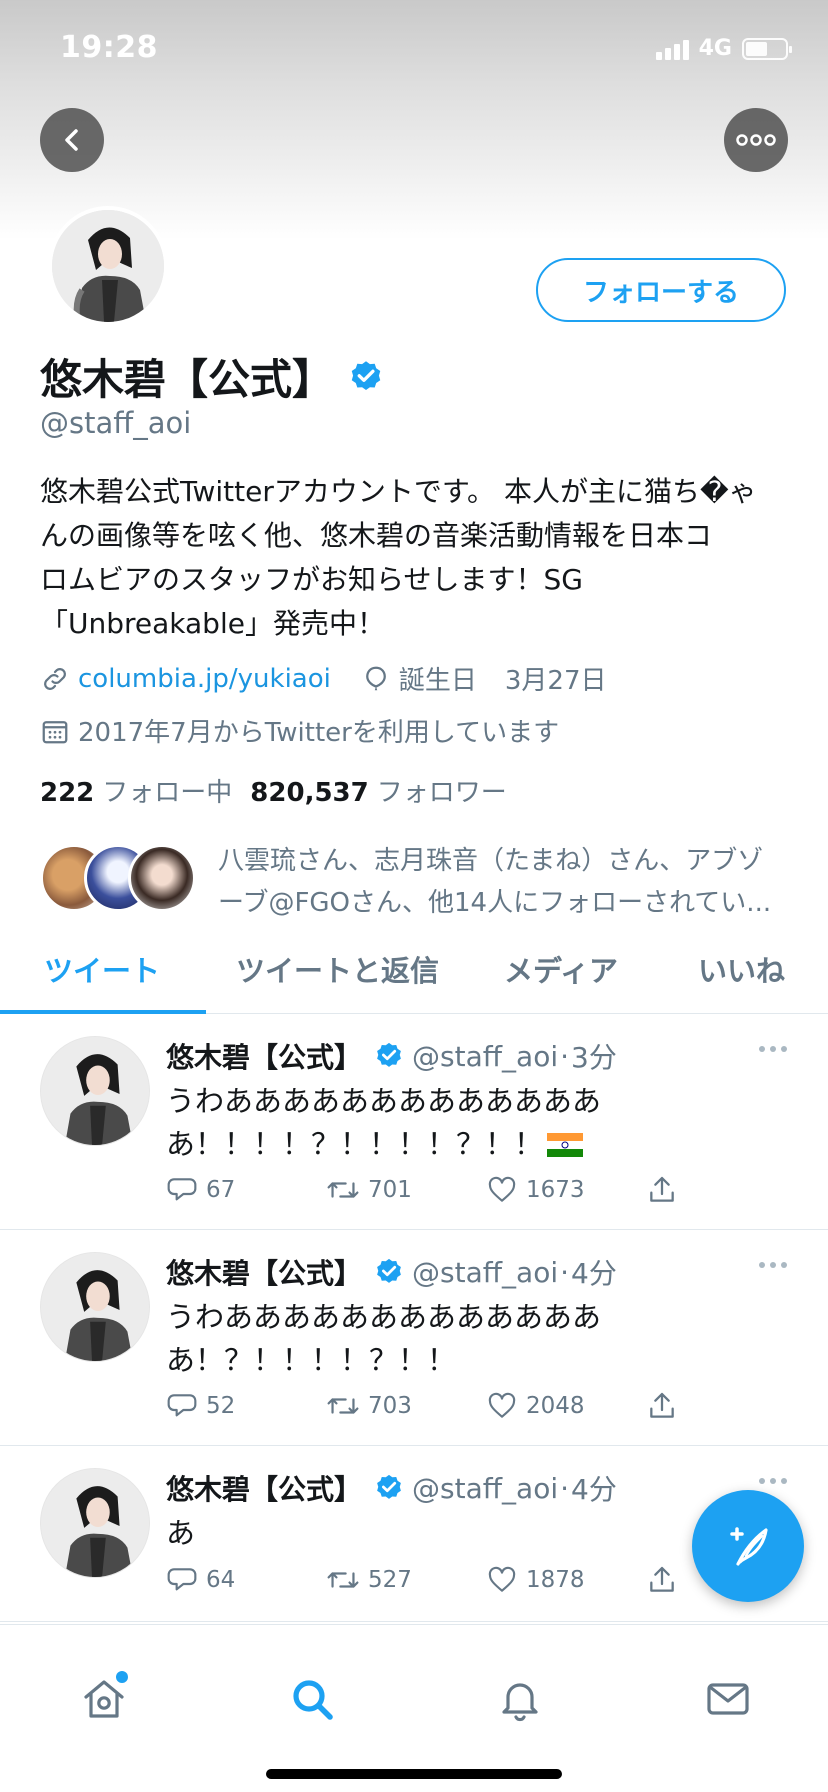 This screenshot has height=1792, width=828. I want to click on following-count-link: 222 フォロー中, so click(136, 790).